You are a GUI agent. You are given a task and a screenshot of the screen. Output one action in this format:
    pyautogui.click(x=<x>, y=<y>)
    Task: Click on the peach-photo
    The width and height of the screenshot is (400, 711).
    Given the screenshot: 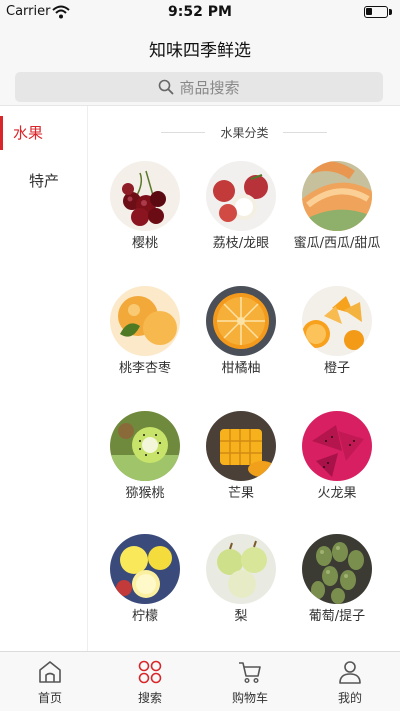 What is the action you would take?
    pyautogui.click(x=145, y=321)
    